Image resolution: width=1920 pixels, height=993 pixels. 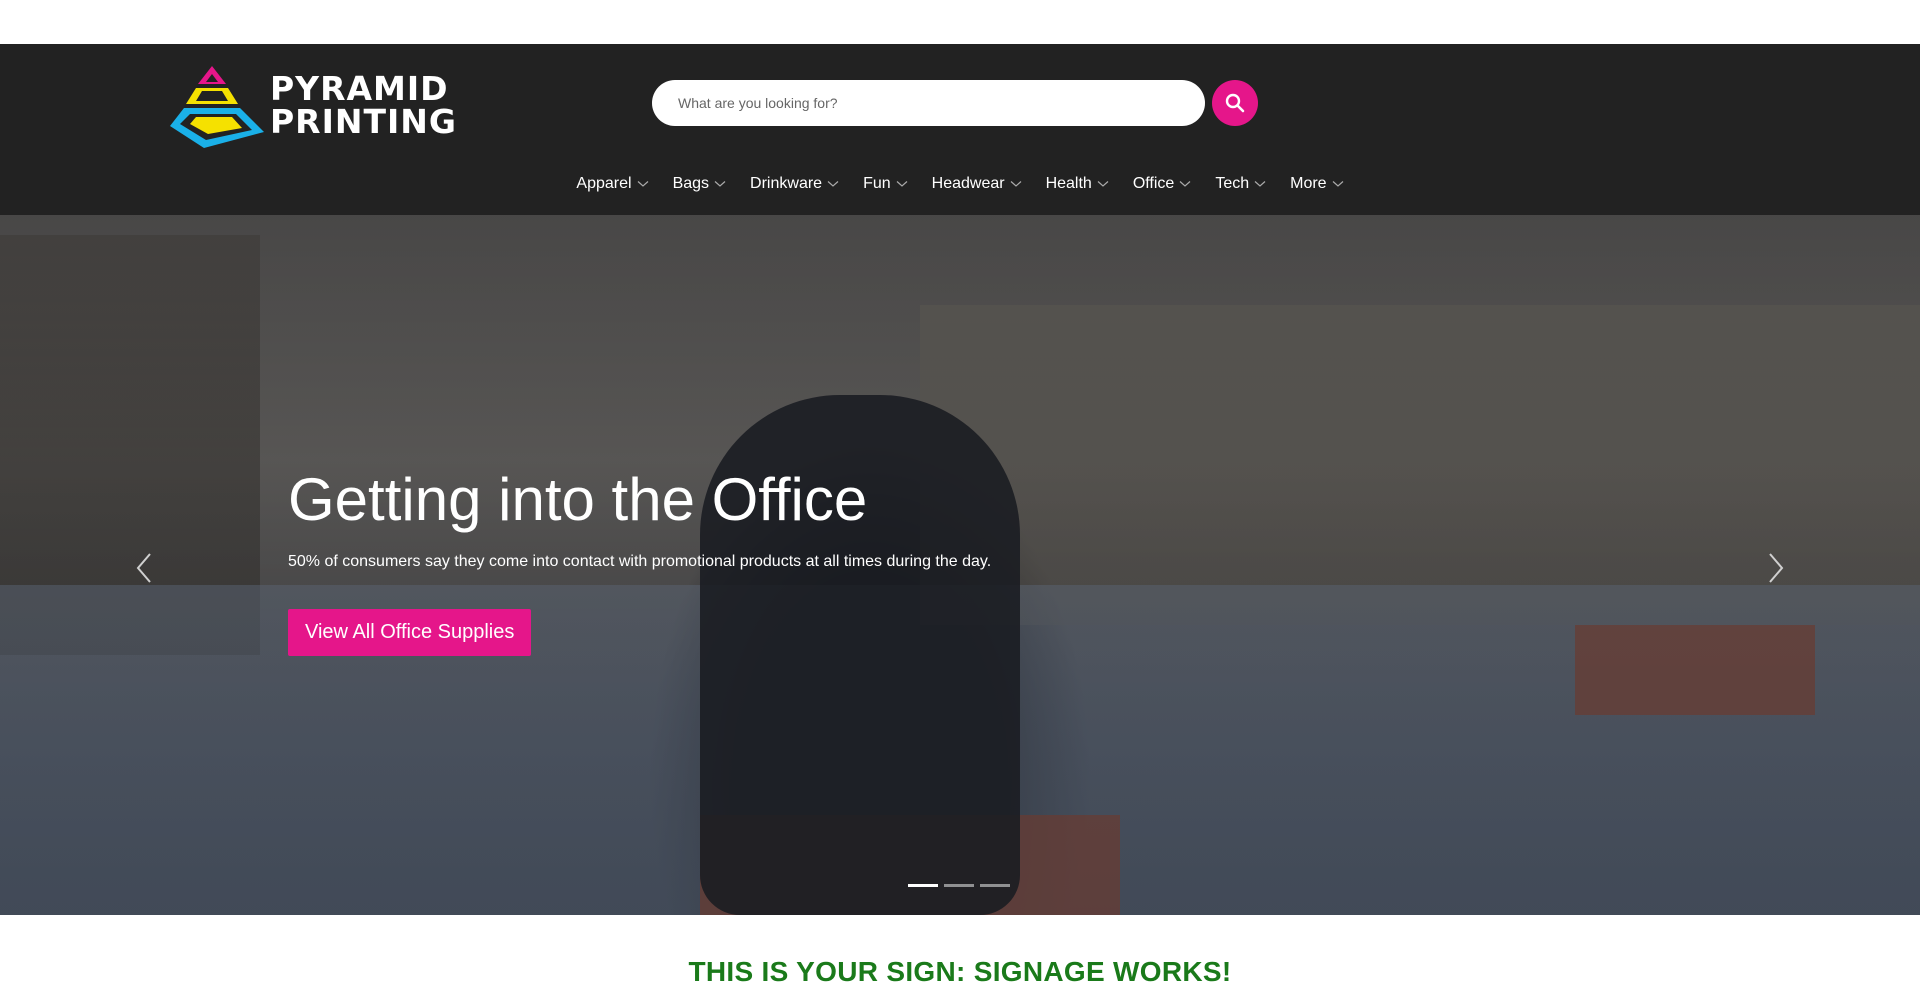 What do you see at coordinates (691, 183) in the screenshot?
I see `nav-item-label: Bags` at bounding box center [691, 183].